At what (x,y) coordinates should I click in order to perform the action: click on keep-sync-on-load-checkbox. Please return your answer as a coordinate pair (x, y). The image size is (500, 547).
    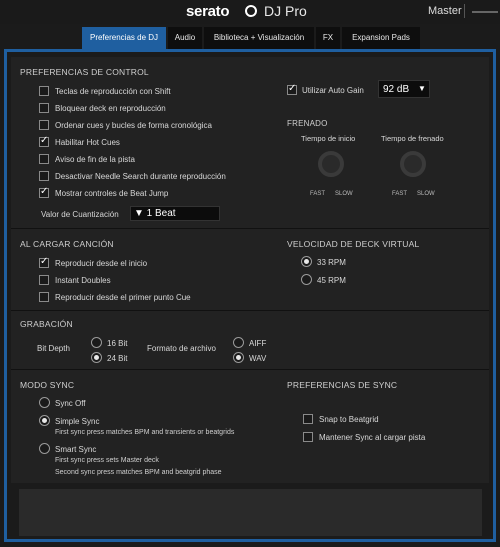
    Looking at the image, I should click on (308, 437).